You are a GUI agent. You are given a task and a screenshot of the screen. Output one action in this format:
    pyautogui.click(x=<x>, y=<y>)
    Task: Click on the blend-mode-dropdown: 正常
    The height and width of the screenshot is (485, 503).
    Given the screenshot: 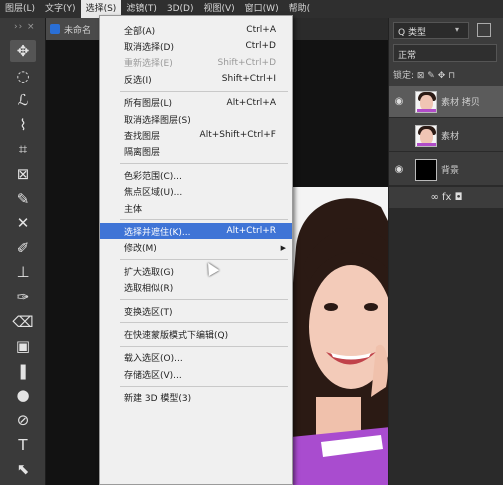 What is the action you would take?
    pyautogui.click(x=445, y=53)
    